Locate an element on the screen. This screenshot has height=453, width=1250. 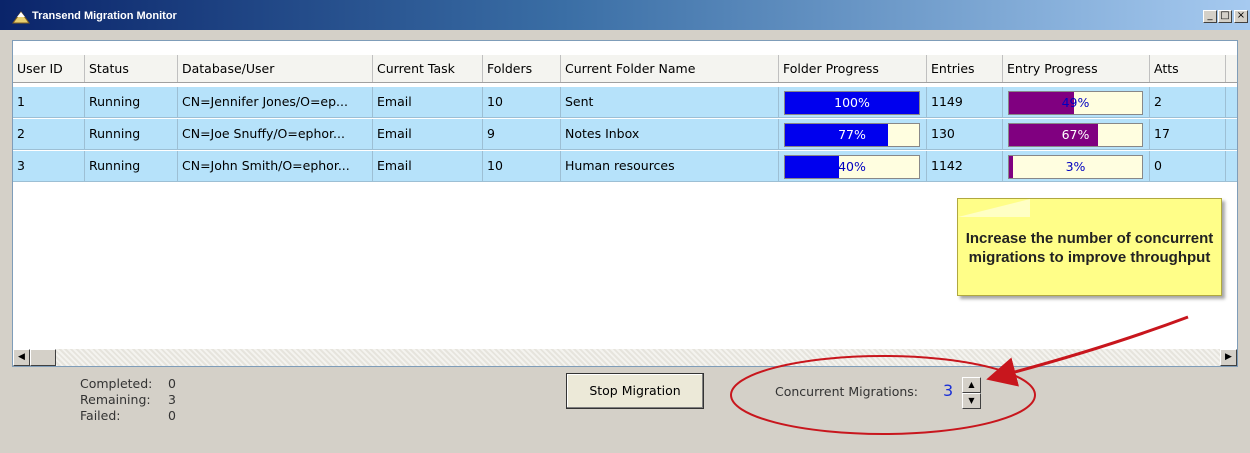
highlight-ellipse is located at coordinates (883, 395).